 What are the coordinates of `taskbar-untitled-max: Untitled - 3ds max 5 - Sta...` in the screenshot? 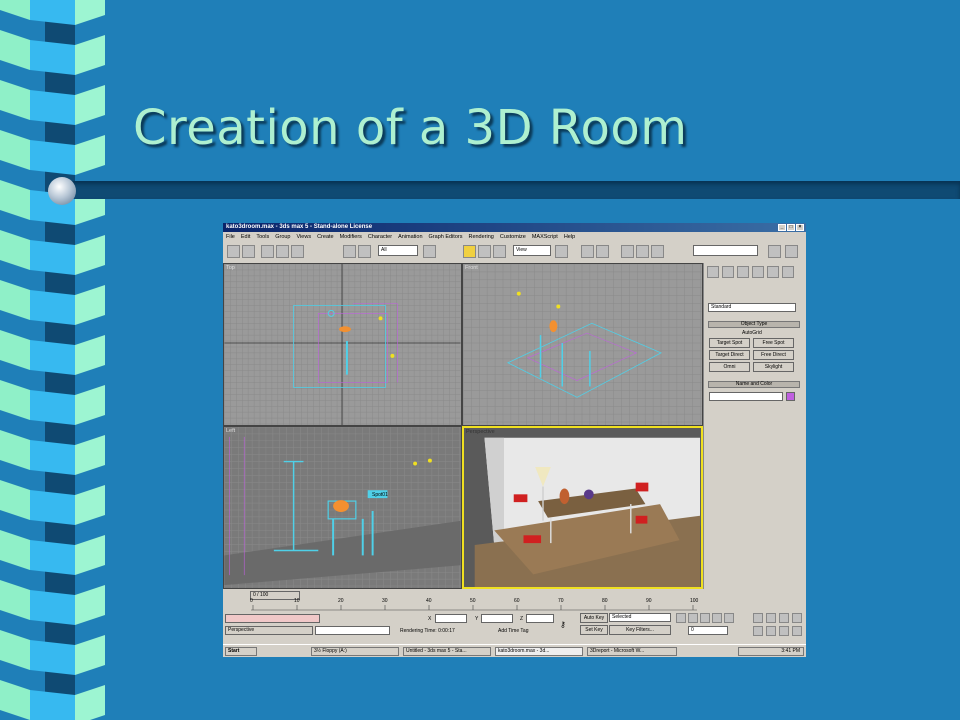 It's located at (447, 651).